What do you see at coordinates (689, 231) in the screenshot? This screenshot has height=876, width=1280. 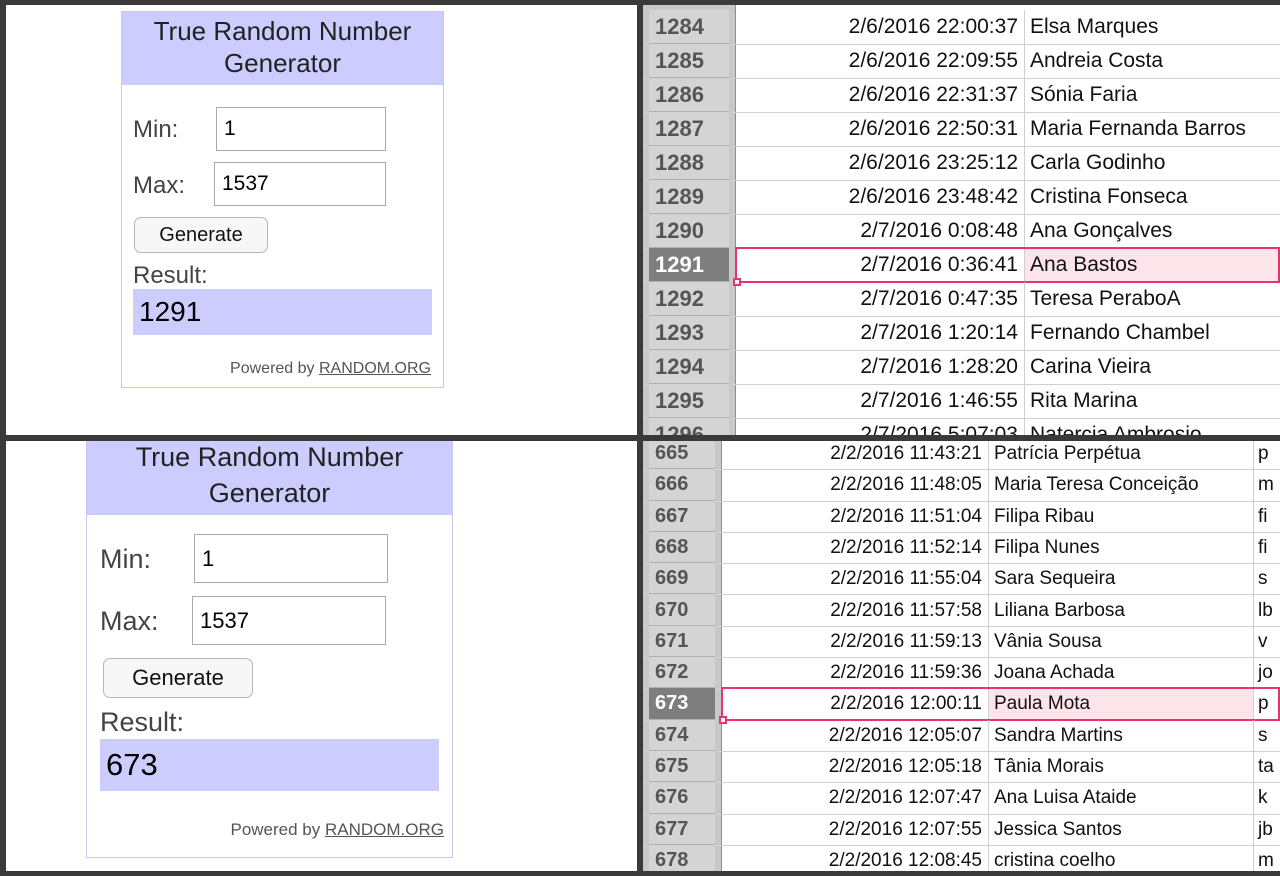 I see `row-number: 1290` at bounding box center [689, 231].